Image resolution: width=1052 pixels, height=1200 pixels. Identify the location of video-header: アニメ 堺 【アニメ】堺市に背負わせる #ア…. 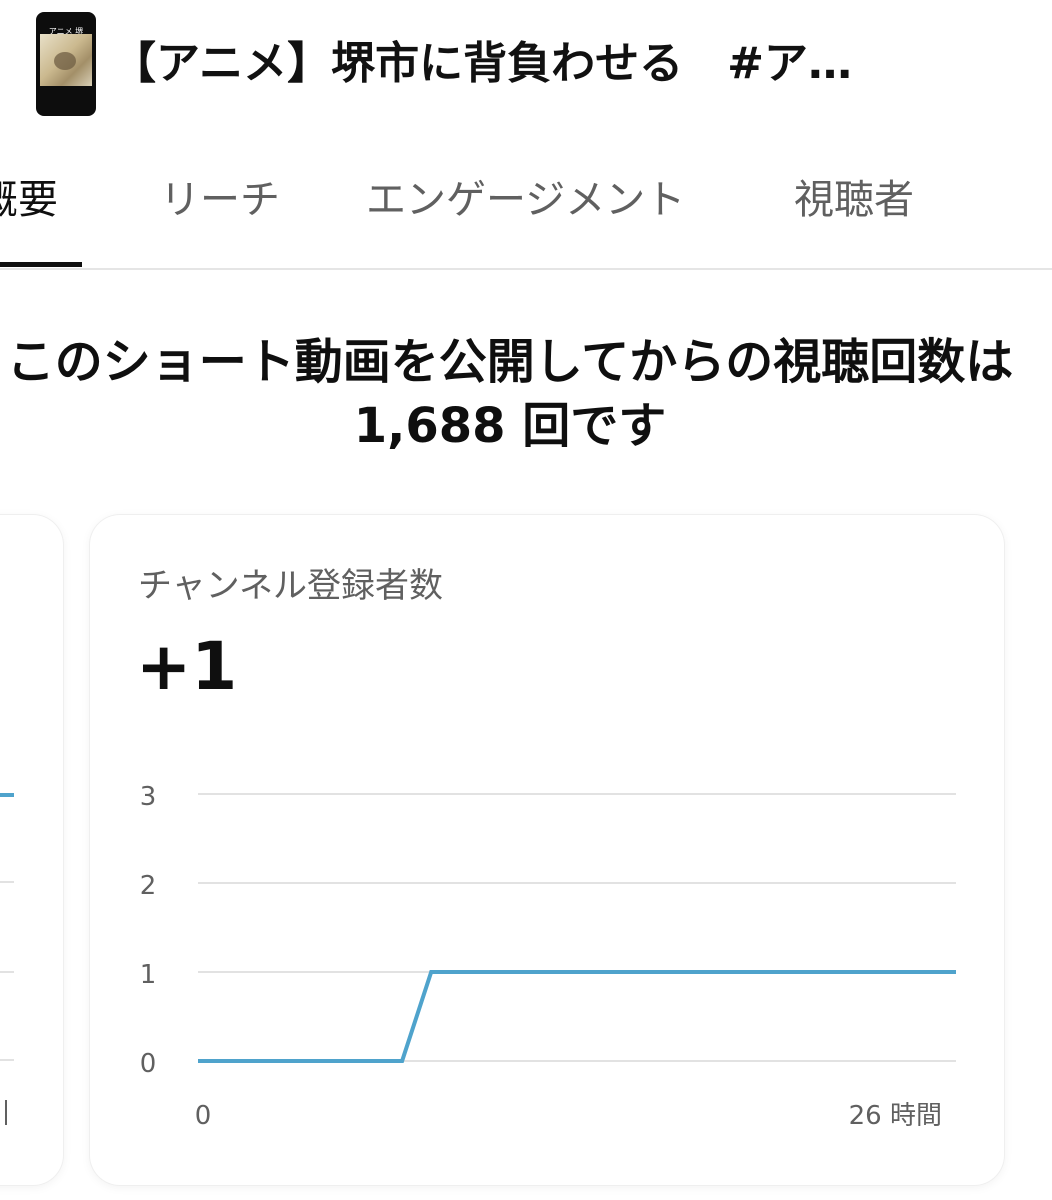
(526, 65).